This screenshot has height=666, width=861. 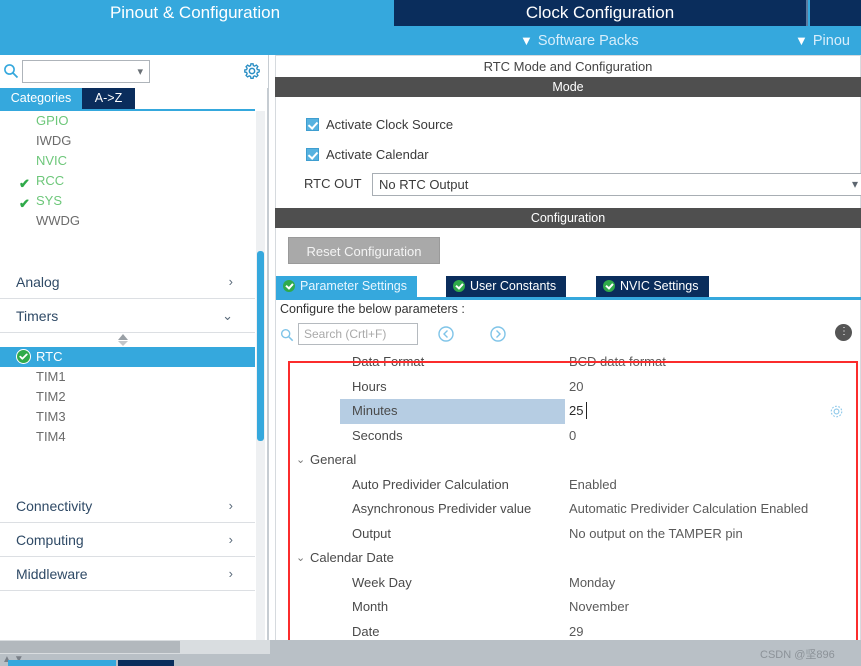 What do you see at coordinates (38, 282) in the screenshot?
I see `sidebar-group-analog-label: Analog` at bounding box center [38, 282].